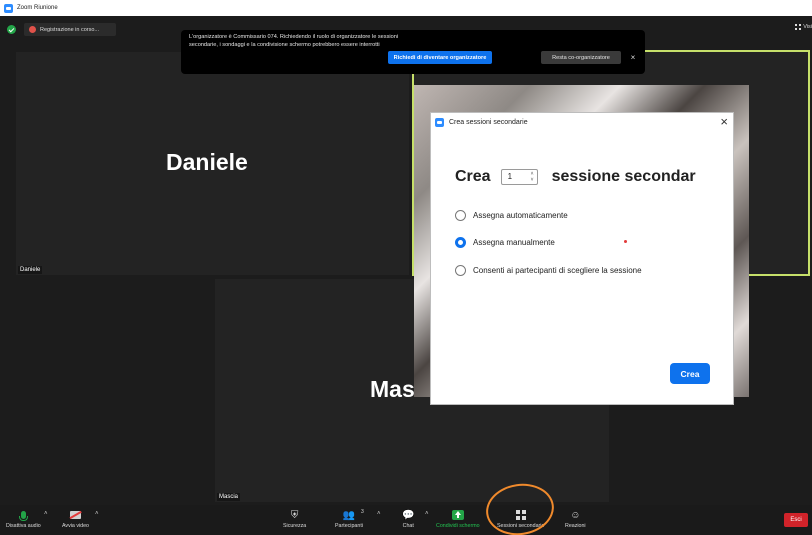 The width and height of the screenshot is (812, 535). Describe the element at coordinates (440, 57) in the screenshot. I see `claim-host-button: Richiedi di diventare organizzatore` at that location.